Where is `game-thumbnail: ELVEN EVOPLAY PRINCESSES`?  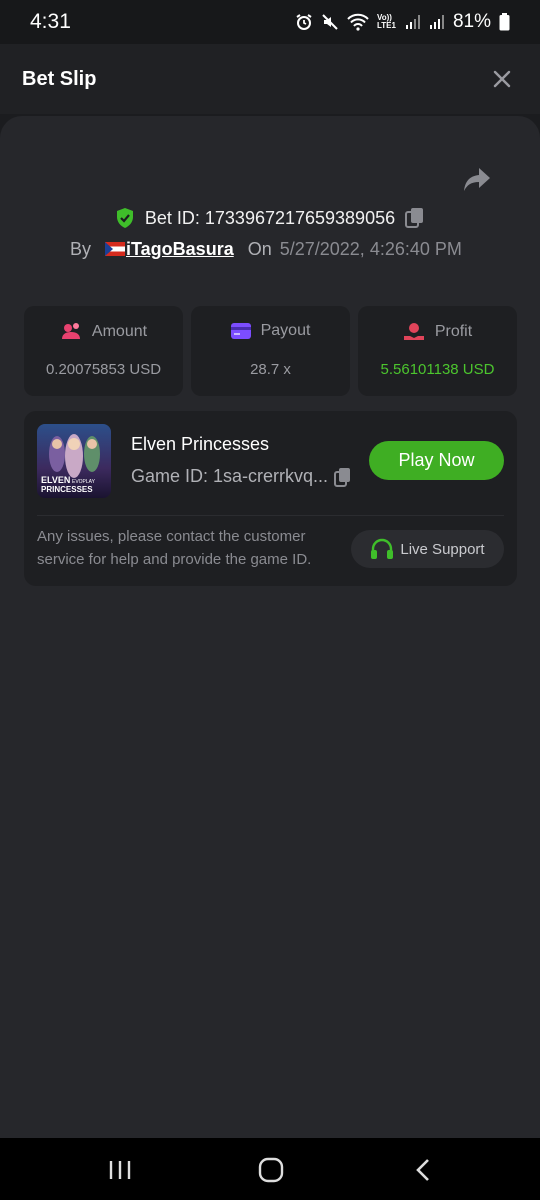
game-thumbnail: ELVEN EVOPLAY PRINCESSES is located at coordinates (74, 461).